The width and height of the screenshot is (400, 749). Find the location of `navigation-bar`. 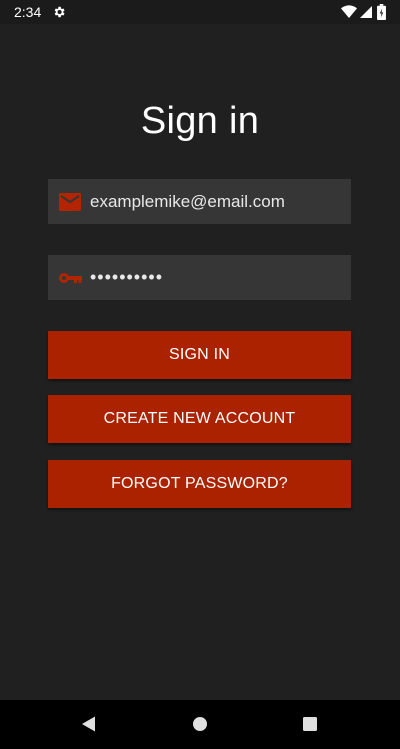

navigation-bar is located at coordinates (200, 724).